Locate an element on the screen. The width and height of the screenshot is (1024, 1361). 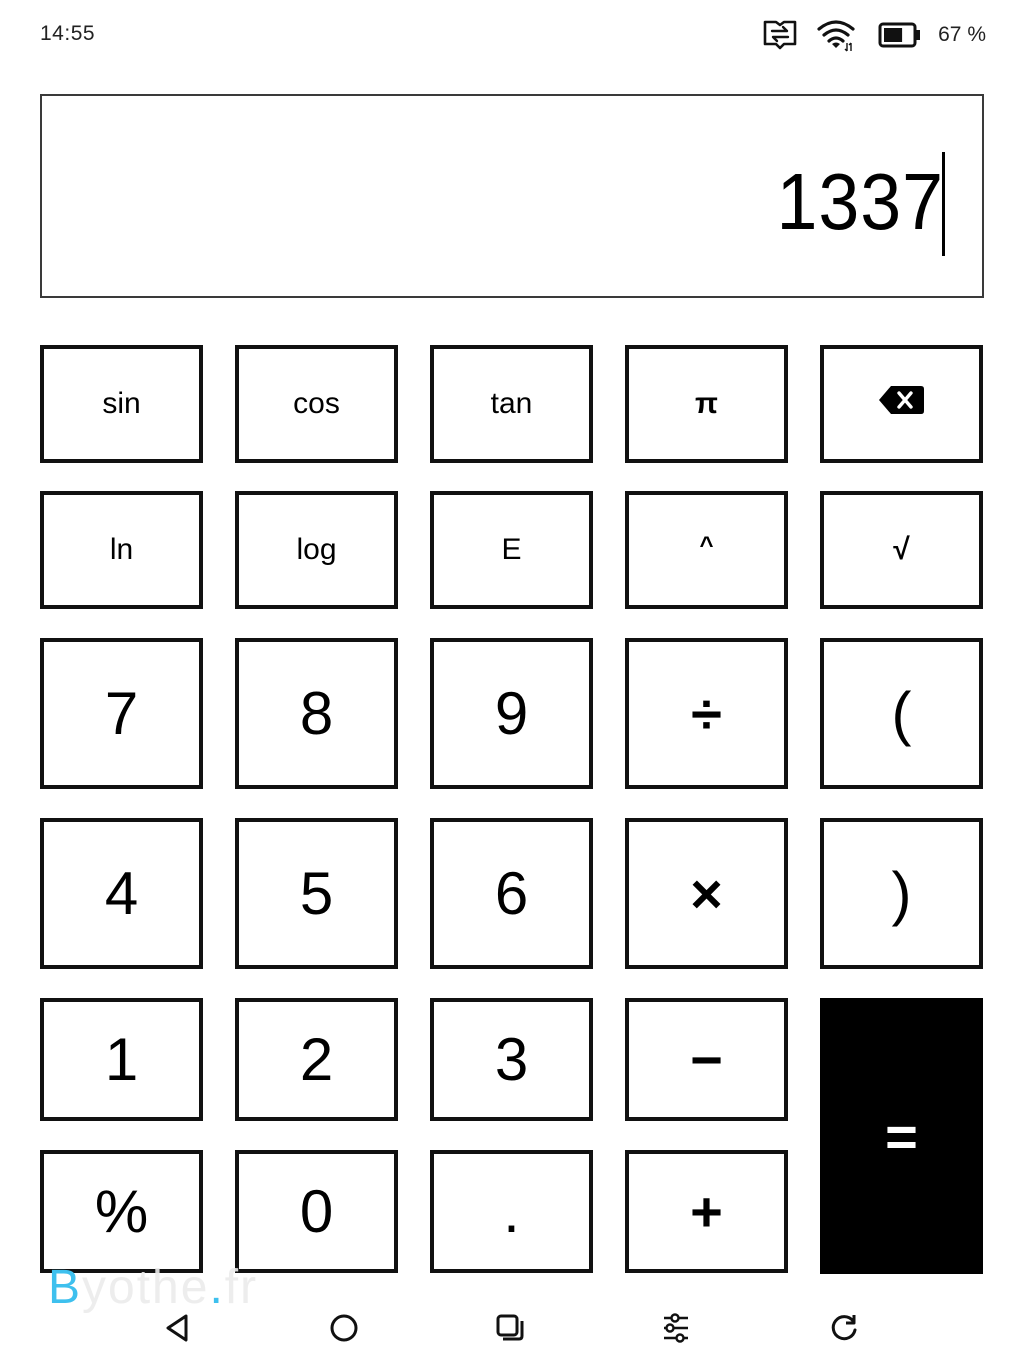
key-2: 2 is located at coordinates (316, 1059).